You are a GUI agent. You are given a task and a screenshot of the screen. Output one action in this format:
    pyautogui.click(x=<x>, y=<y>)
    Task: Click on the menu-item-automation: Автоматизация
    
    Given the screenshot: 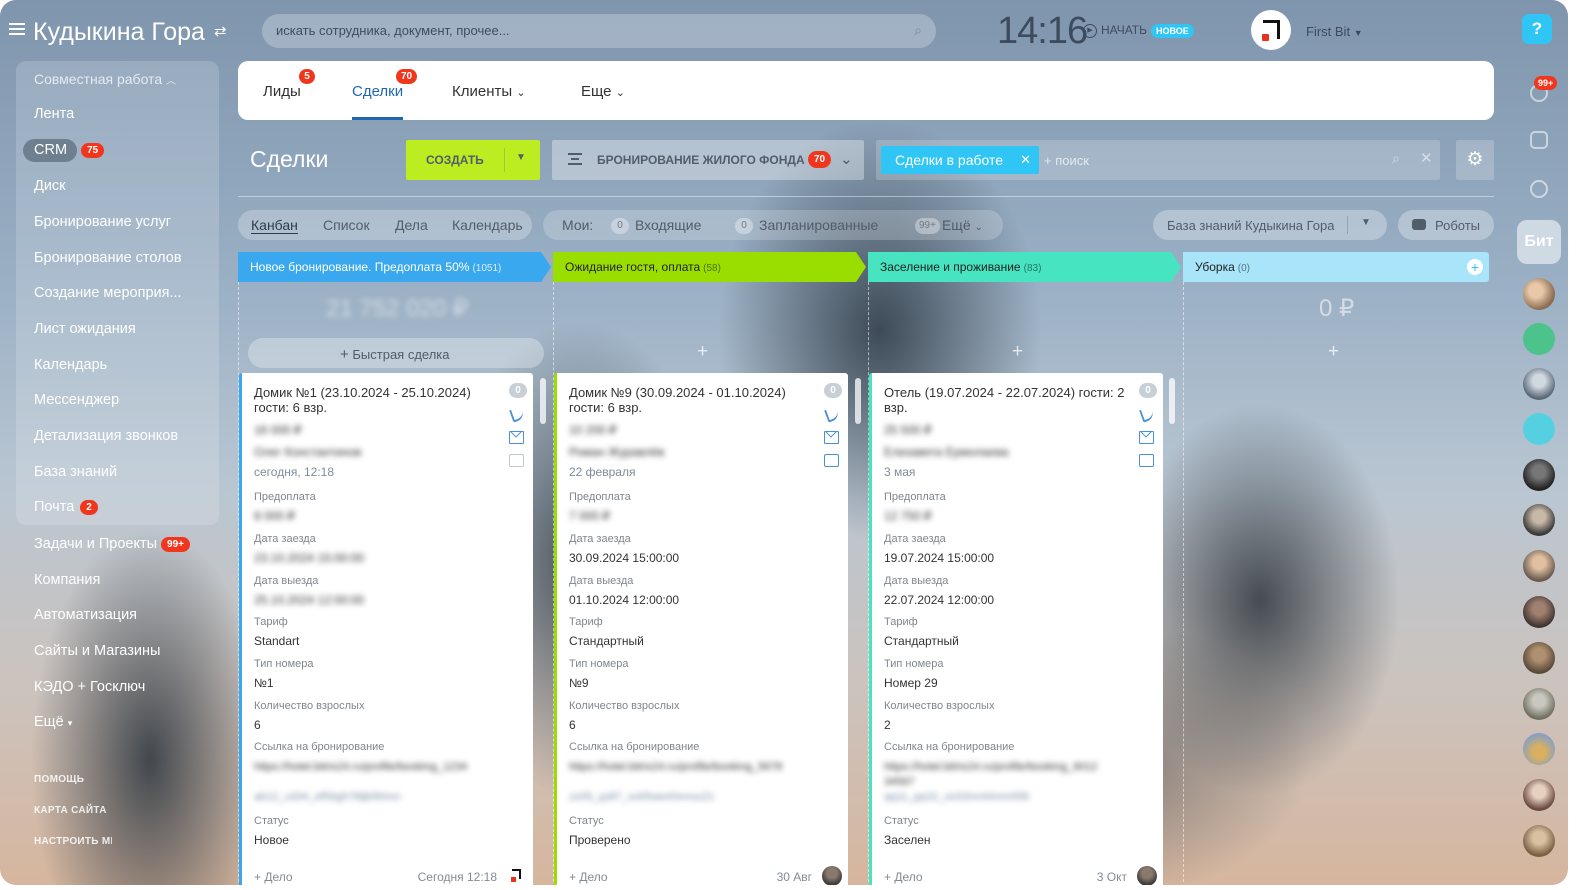 What is the action you would take?
    pyautogui.click(x=85, y=615)
    